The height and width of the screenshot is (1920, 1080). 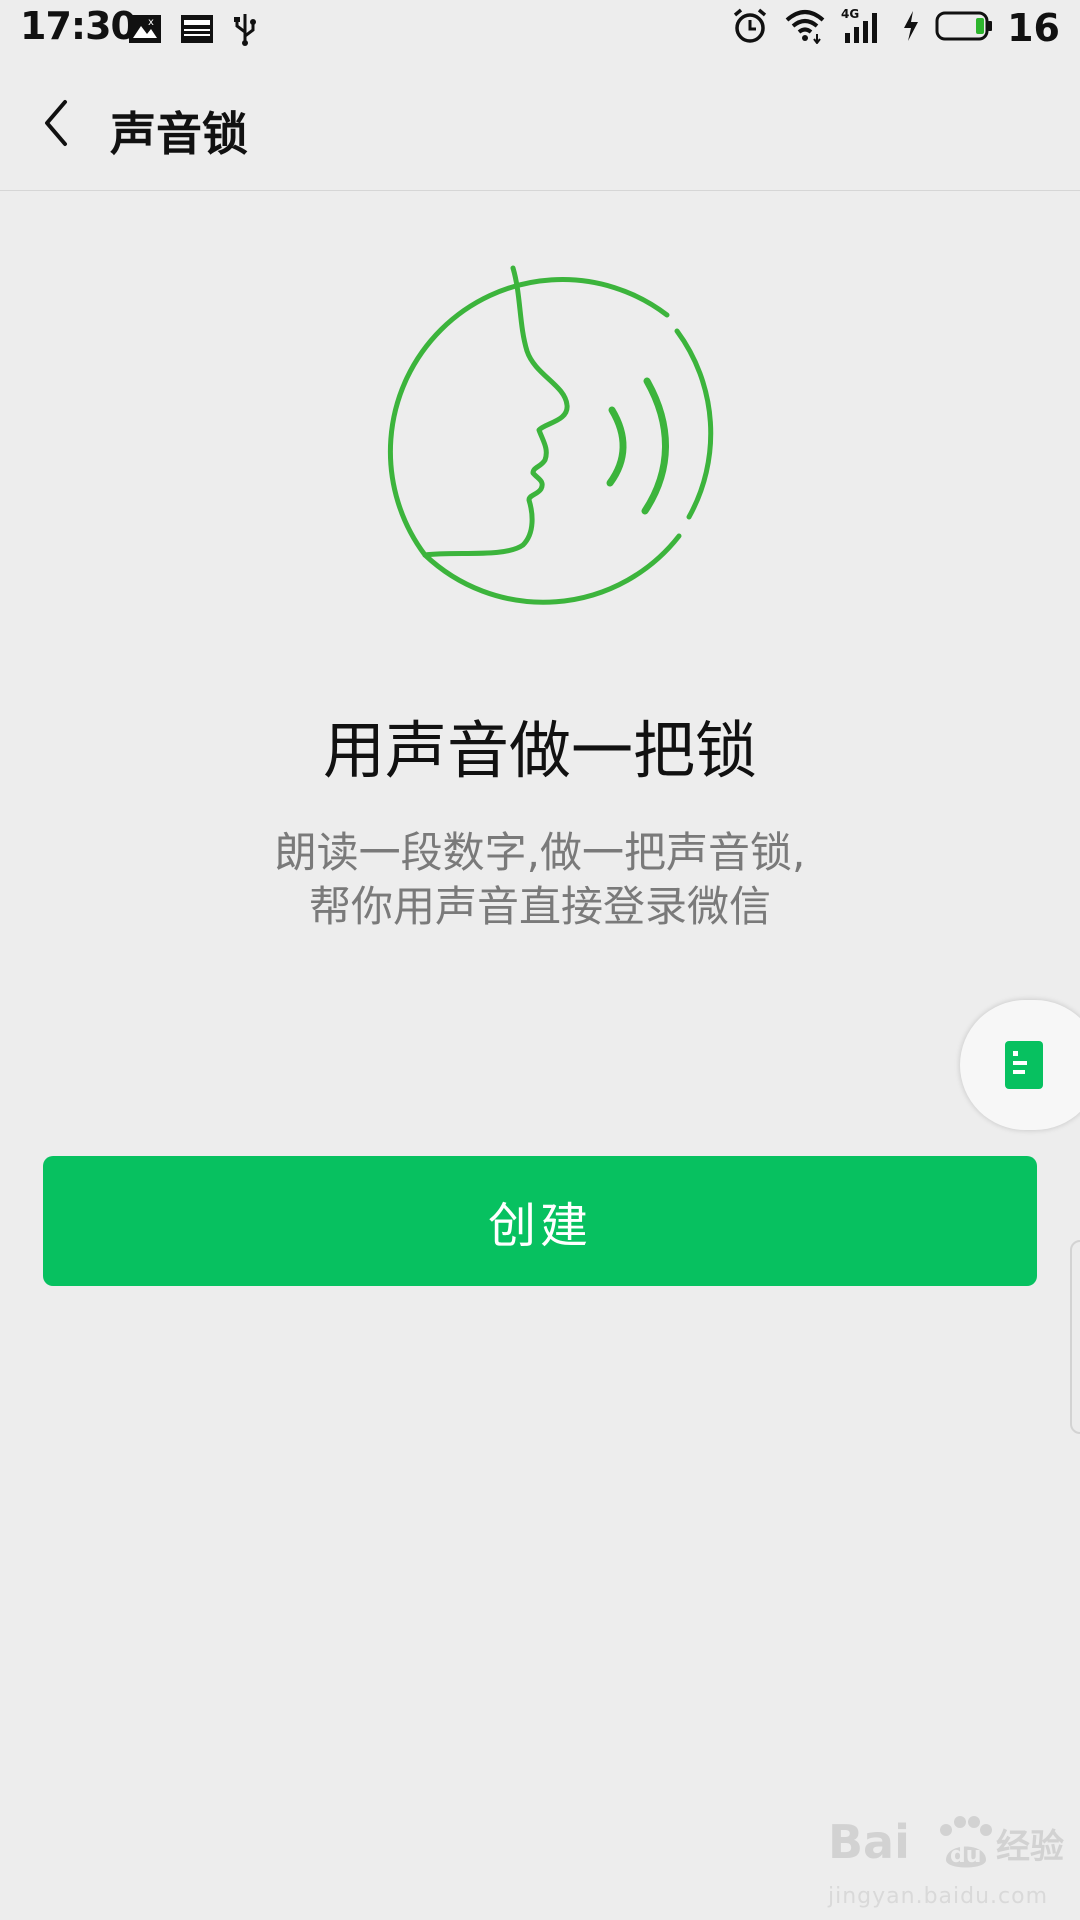 I want to click on headline: 用声音做一把锁, so click(x=539, y=750).